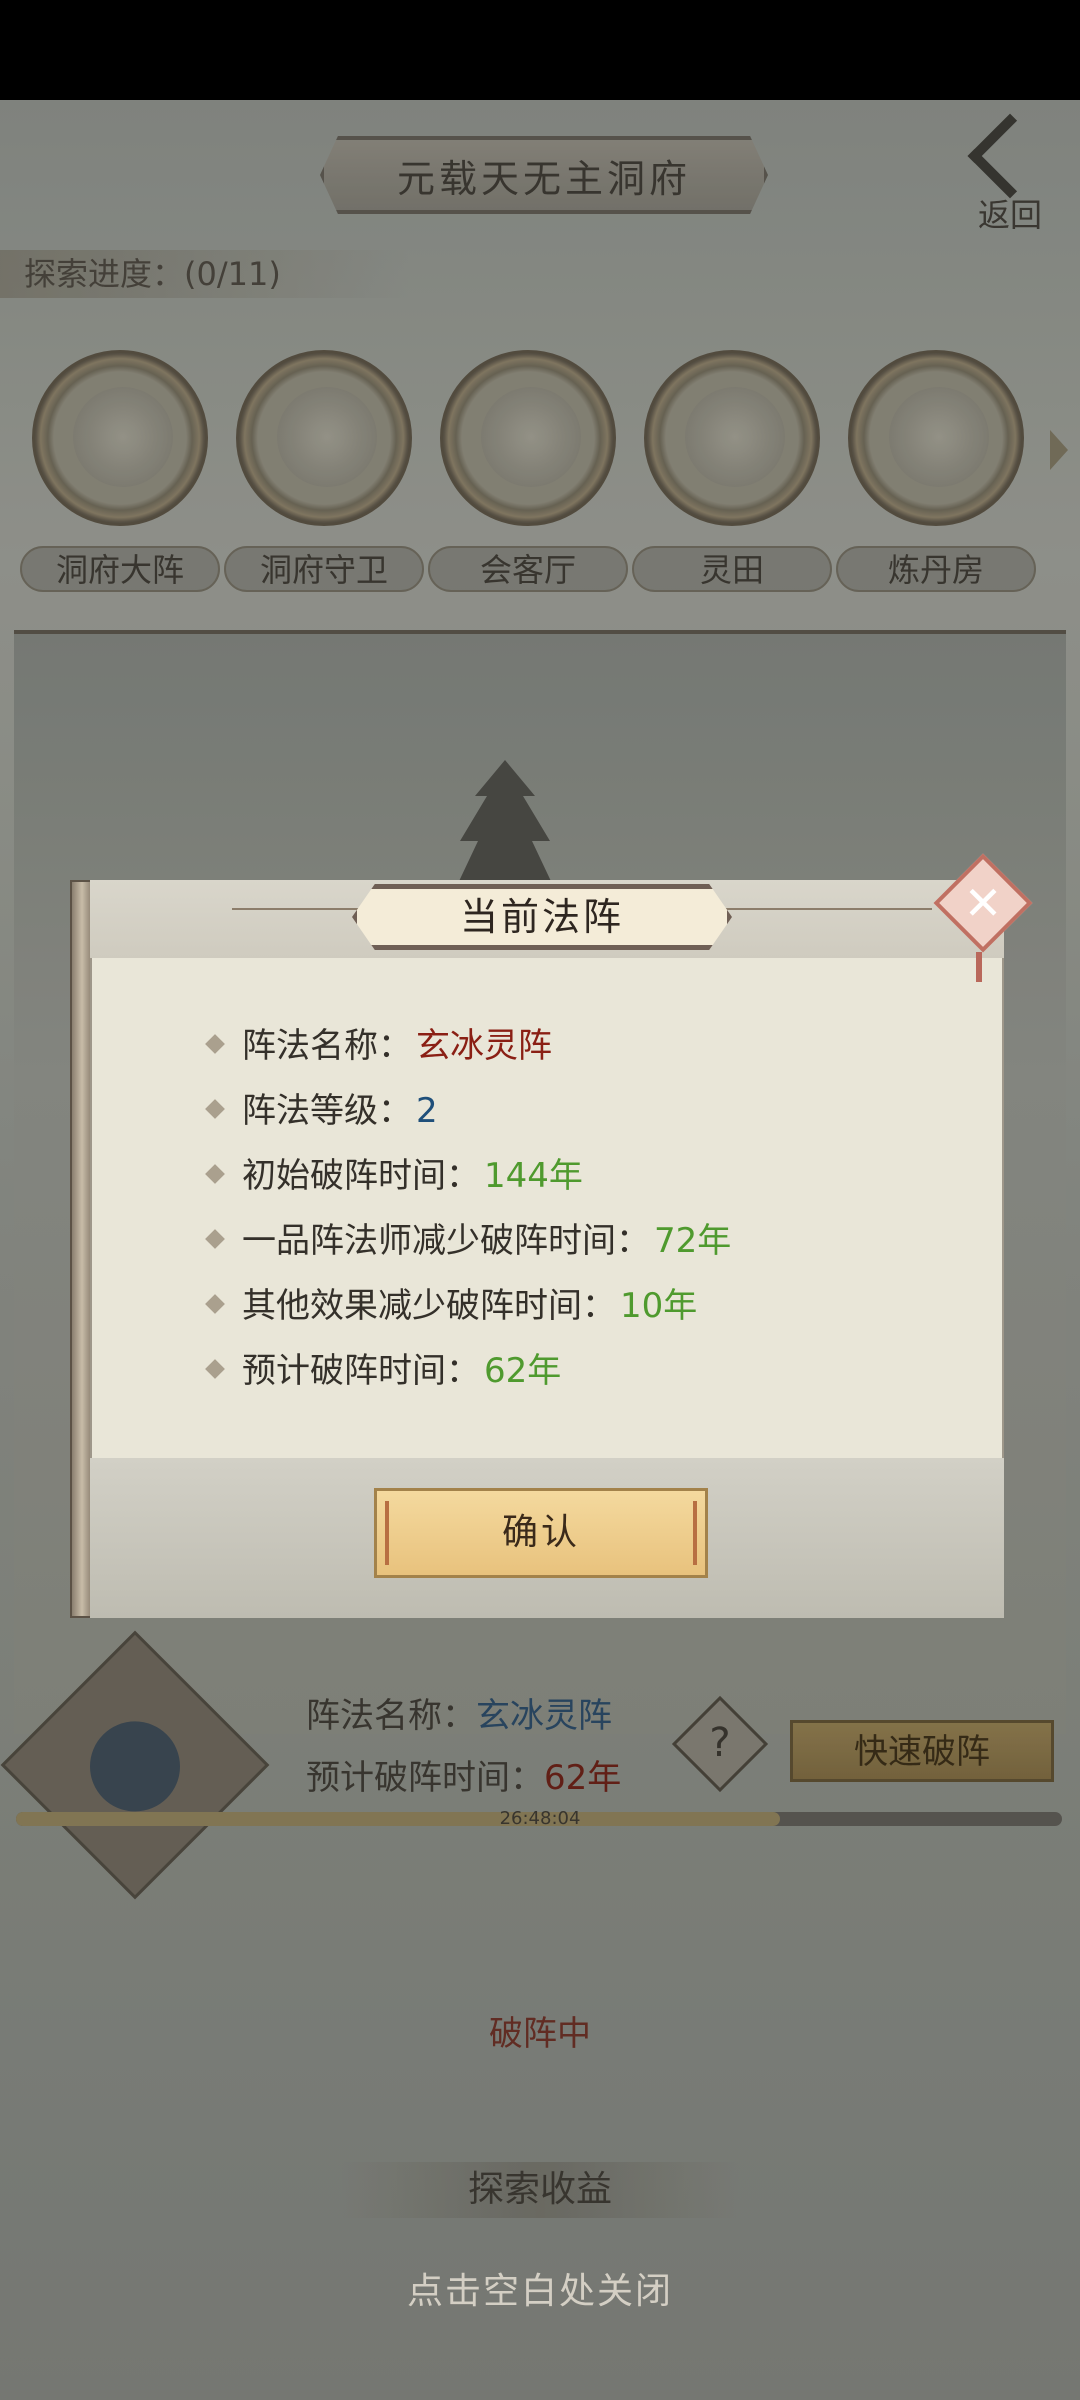 The width and height of the screenshot is (1080, 2400). What do you see at coordinates (979, 967) in the screenshot?
I see `tassel-decoration` at bounding box center [979, 967].